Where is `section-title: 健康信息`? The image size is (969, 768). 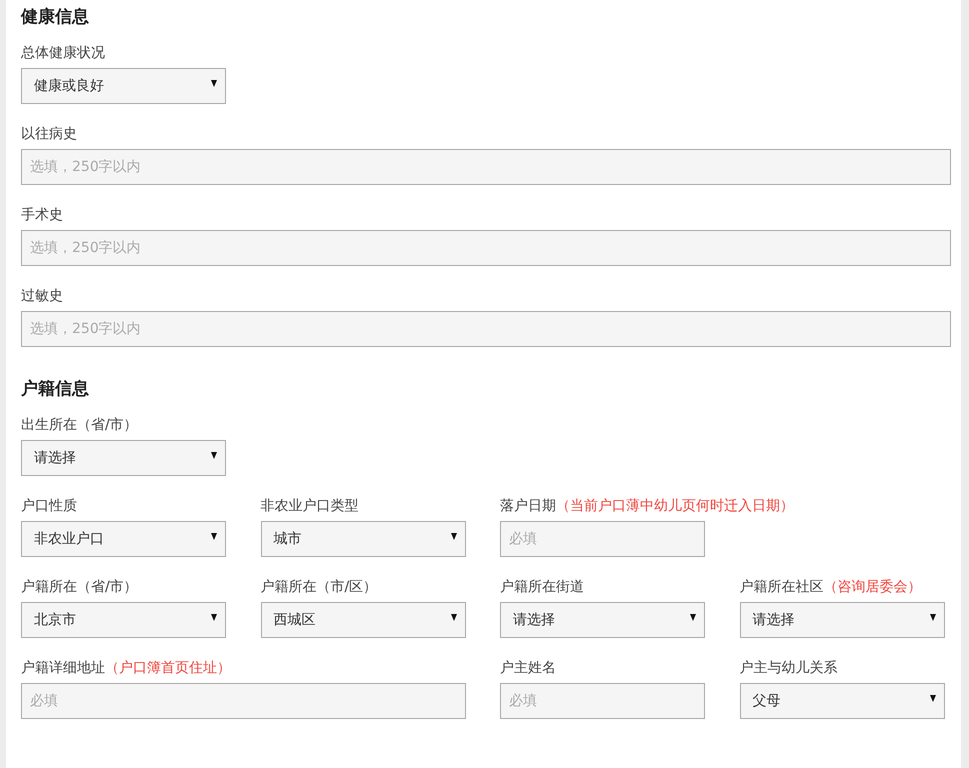
section-title: 健康信息 is located at coordinates (55, 17).